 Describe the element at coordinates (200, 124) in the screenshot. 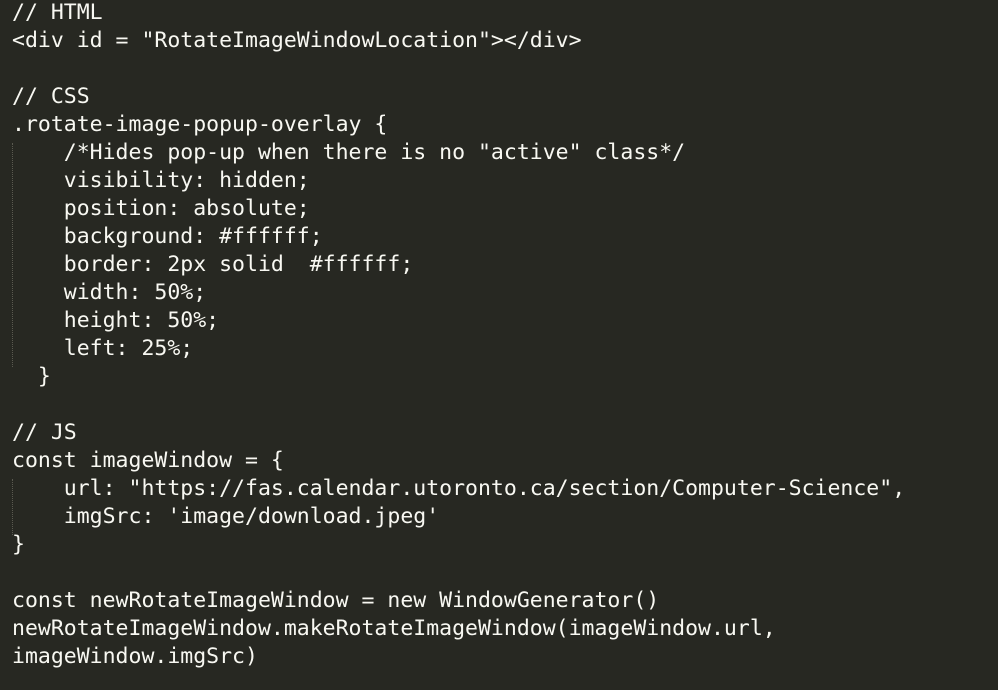

I see `code-line-5: .rotate-image-popup-overlay {` at that location.